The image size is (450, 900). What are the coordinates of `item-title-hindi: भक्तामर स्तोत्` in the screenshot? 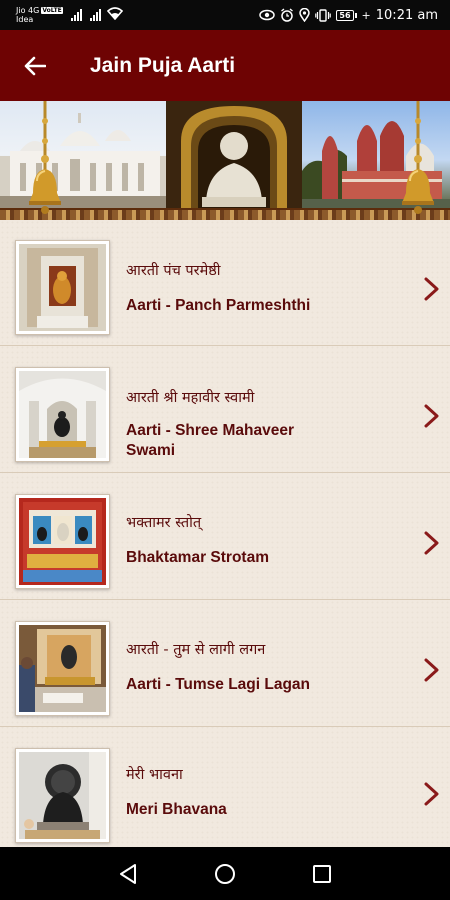 It's located at (164, 523).